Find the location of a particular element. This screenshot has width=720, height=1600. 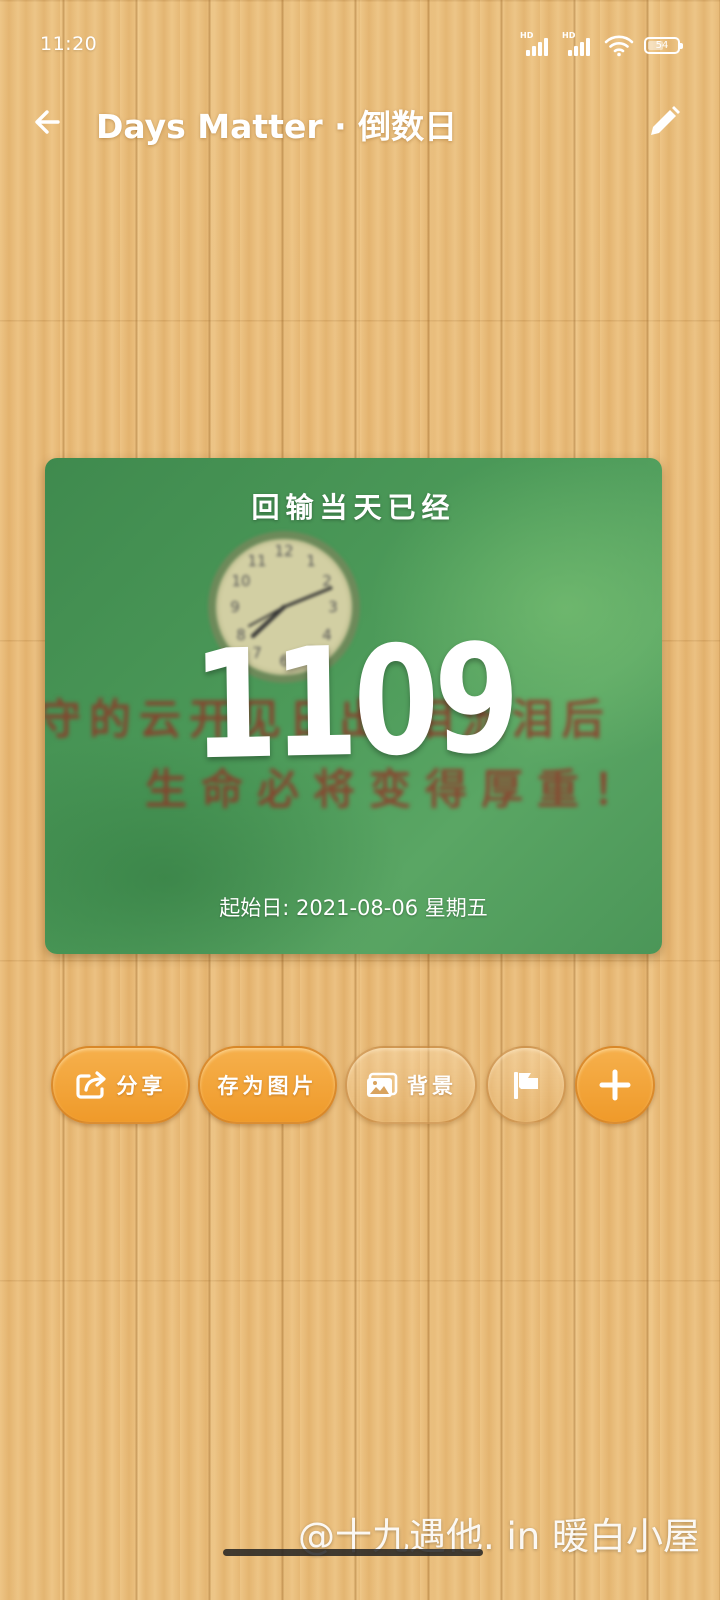

plus-icon is located at coordinates (615, 1085).